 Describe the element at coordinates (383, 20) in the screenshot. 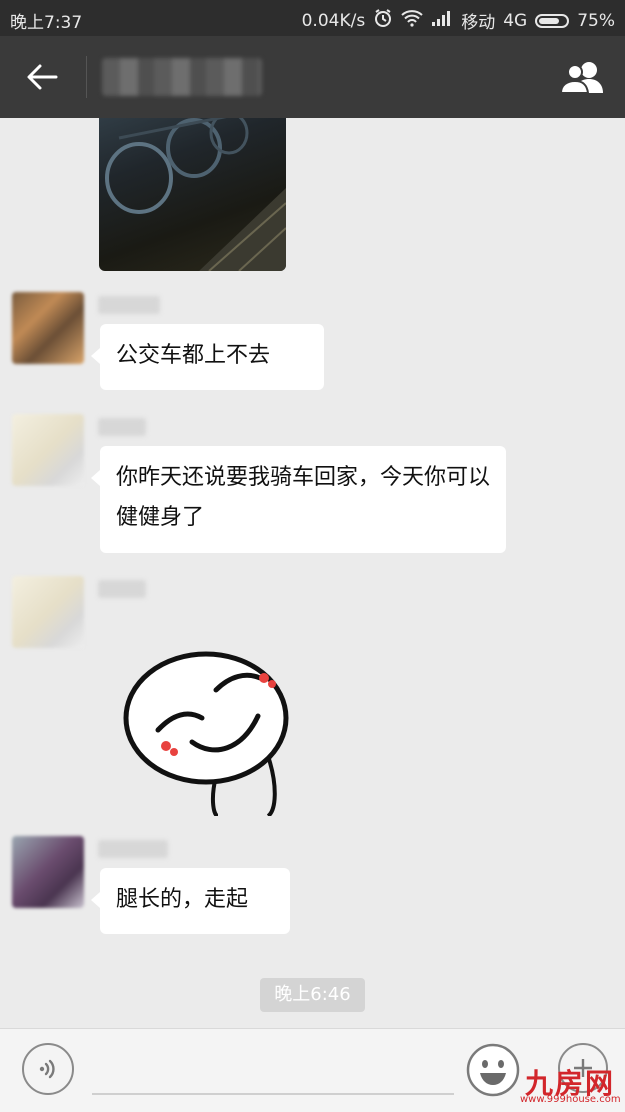

I see `alarm-icon` at that location.